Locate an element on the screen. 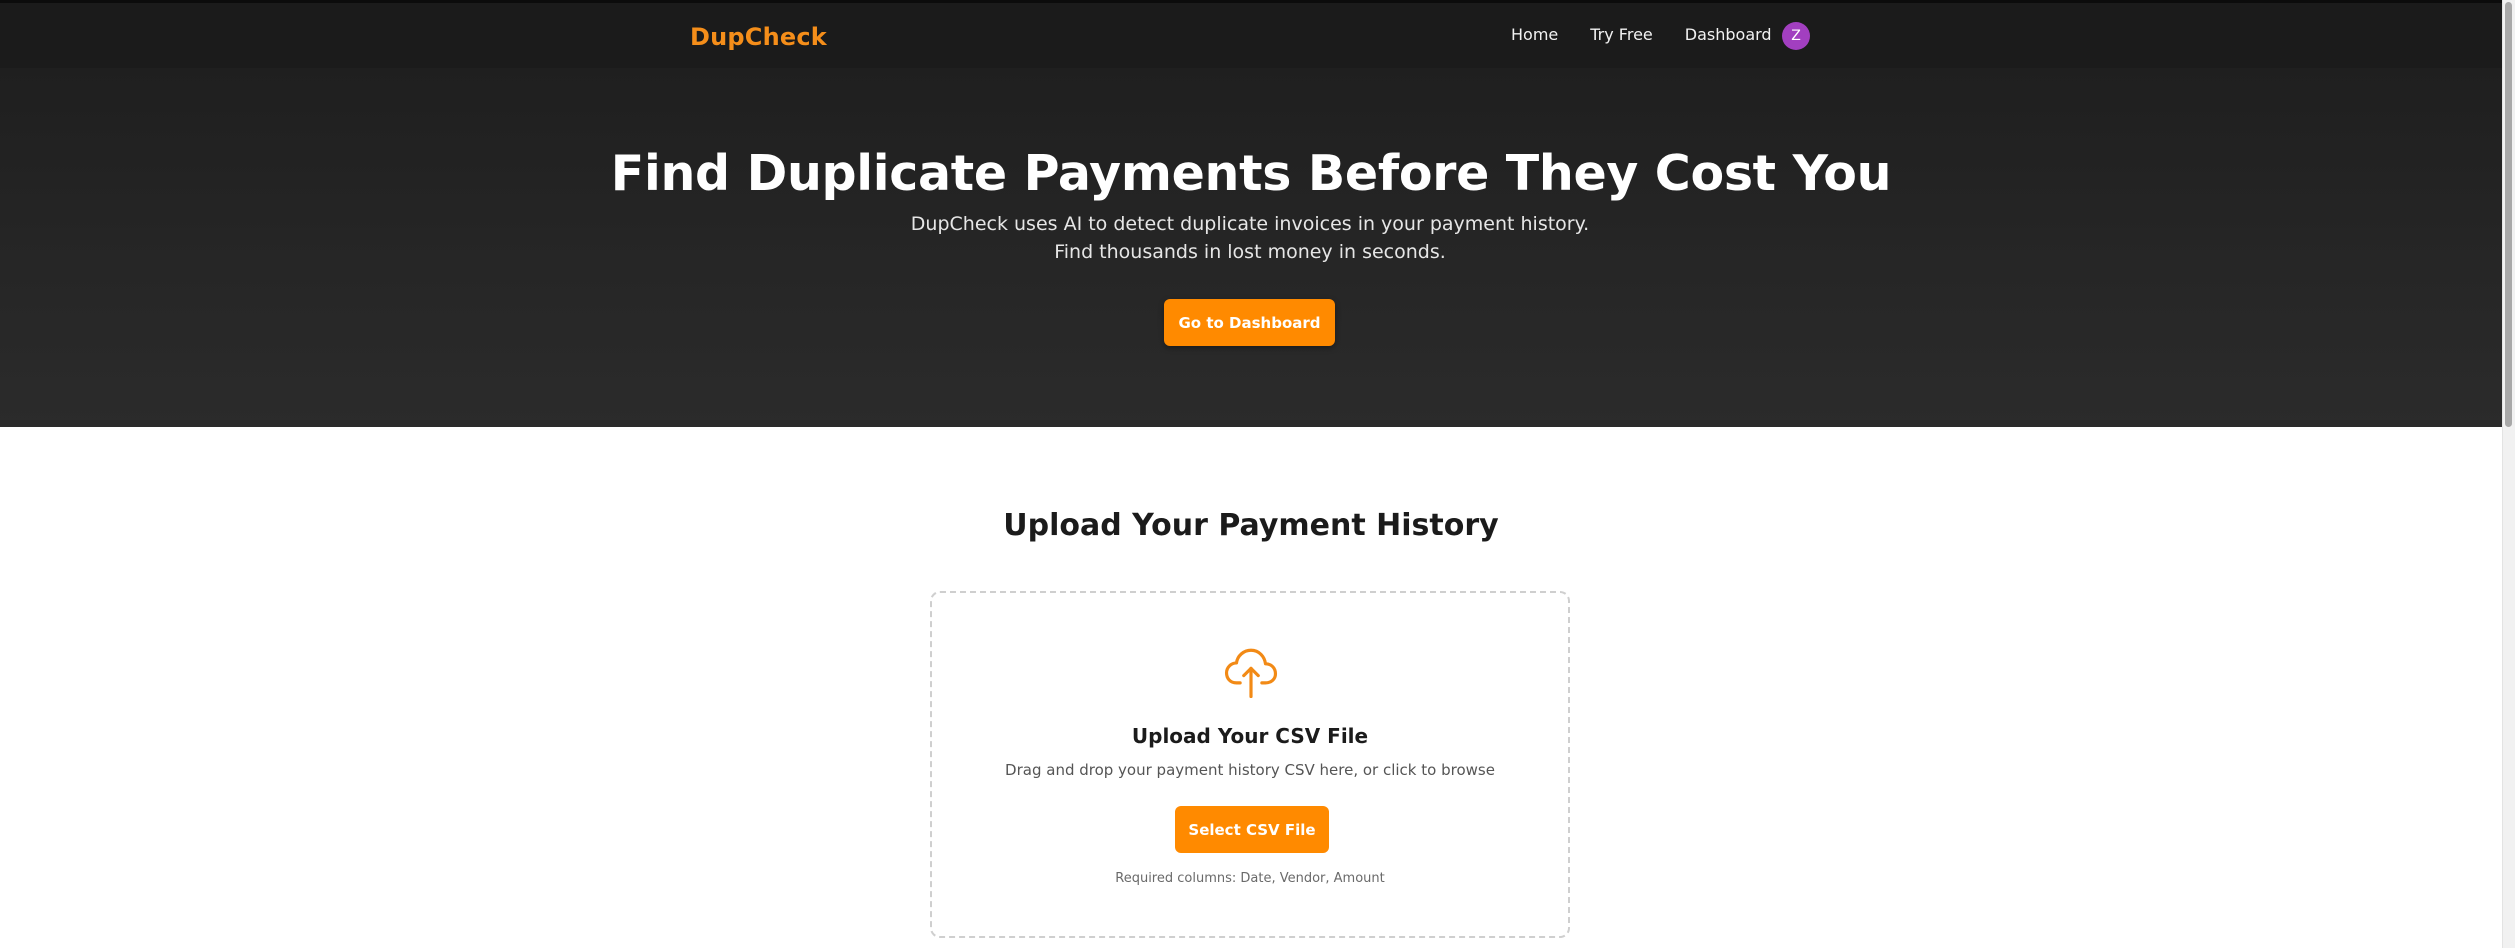  upload-section-title: Upload Your Payment History is located at coordinates (1251, 525).